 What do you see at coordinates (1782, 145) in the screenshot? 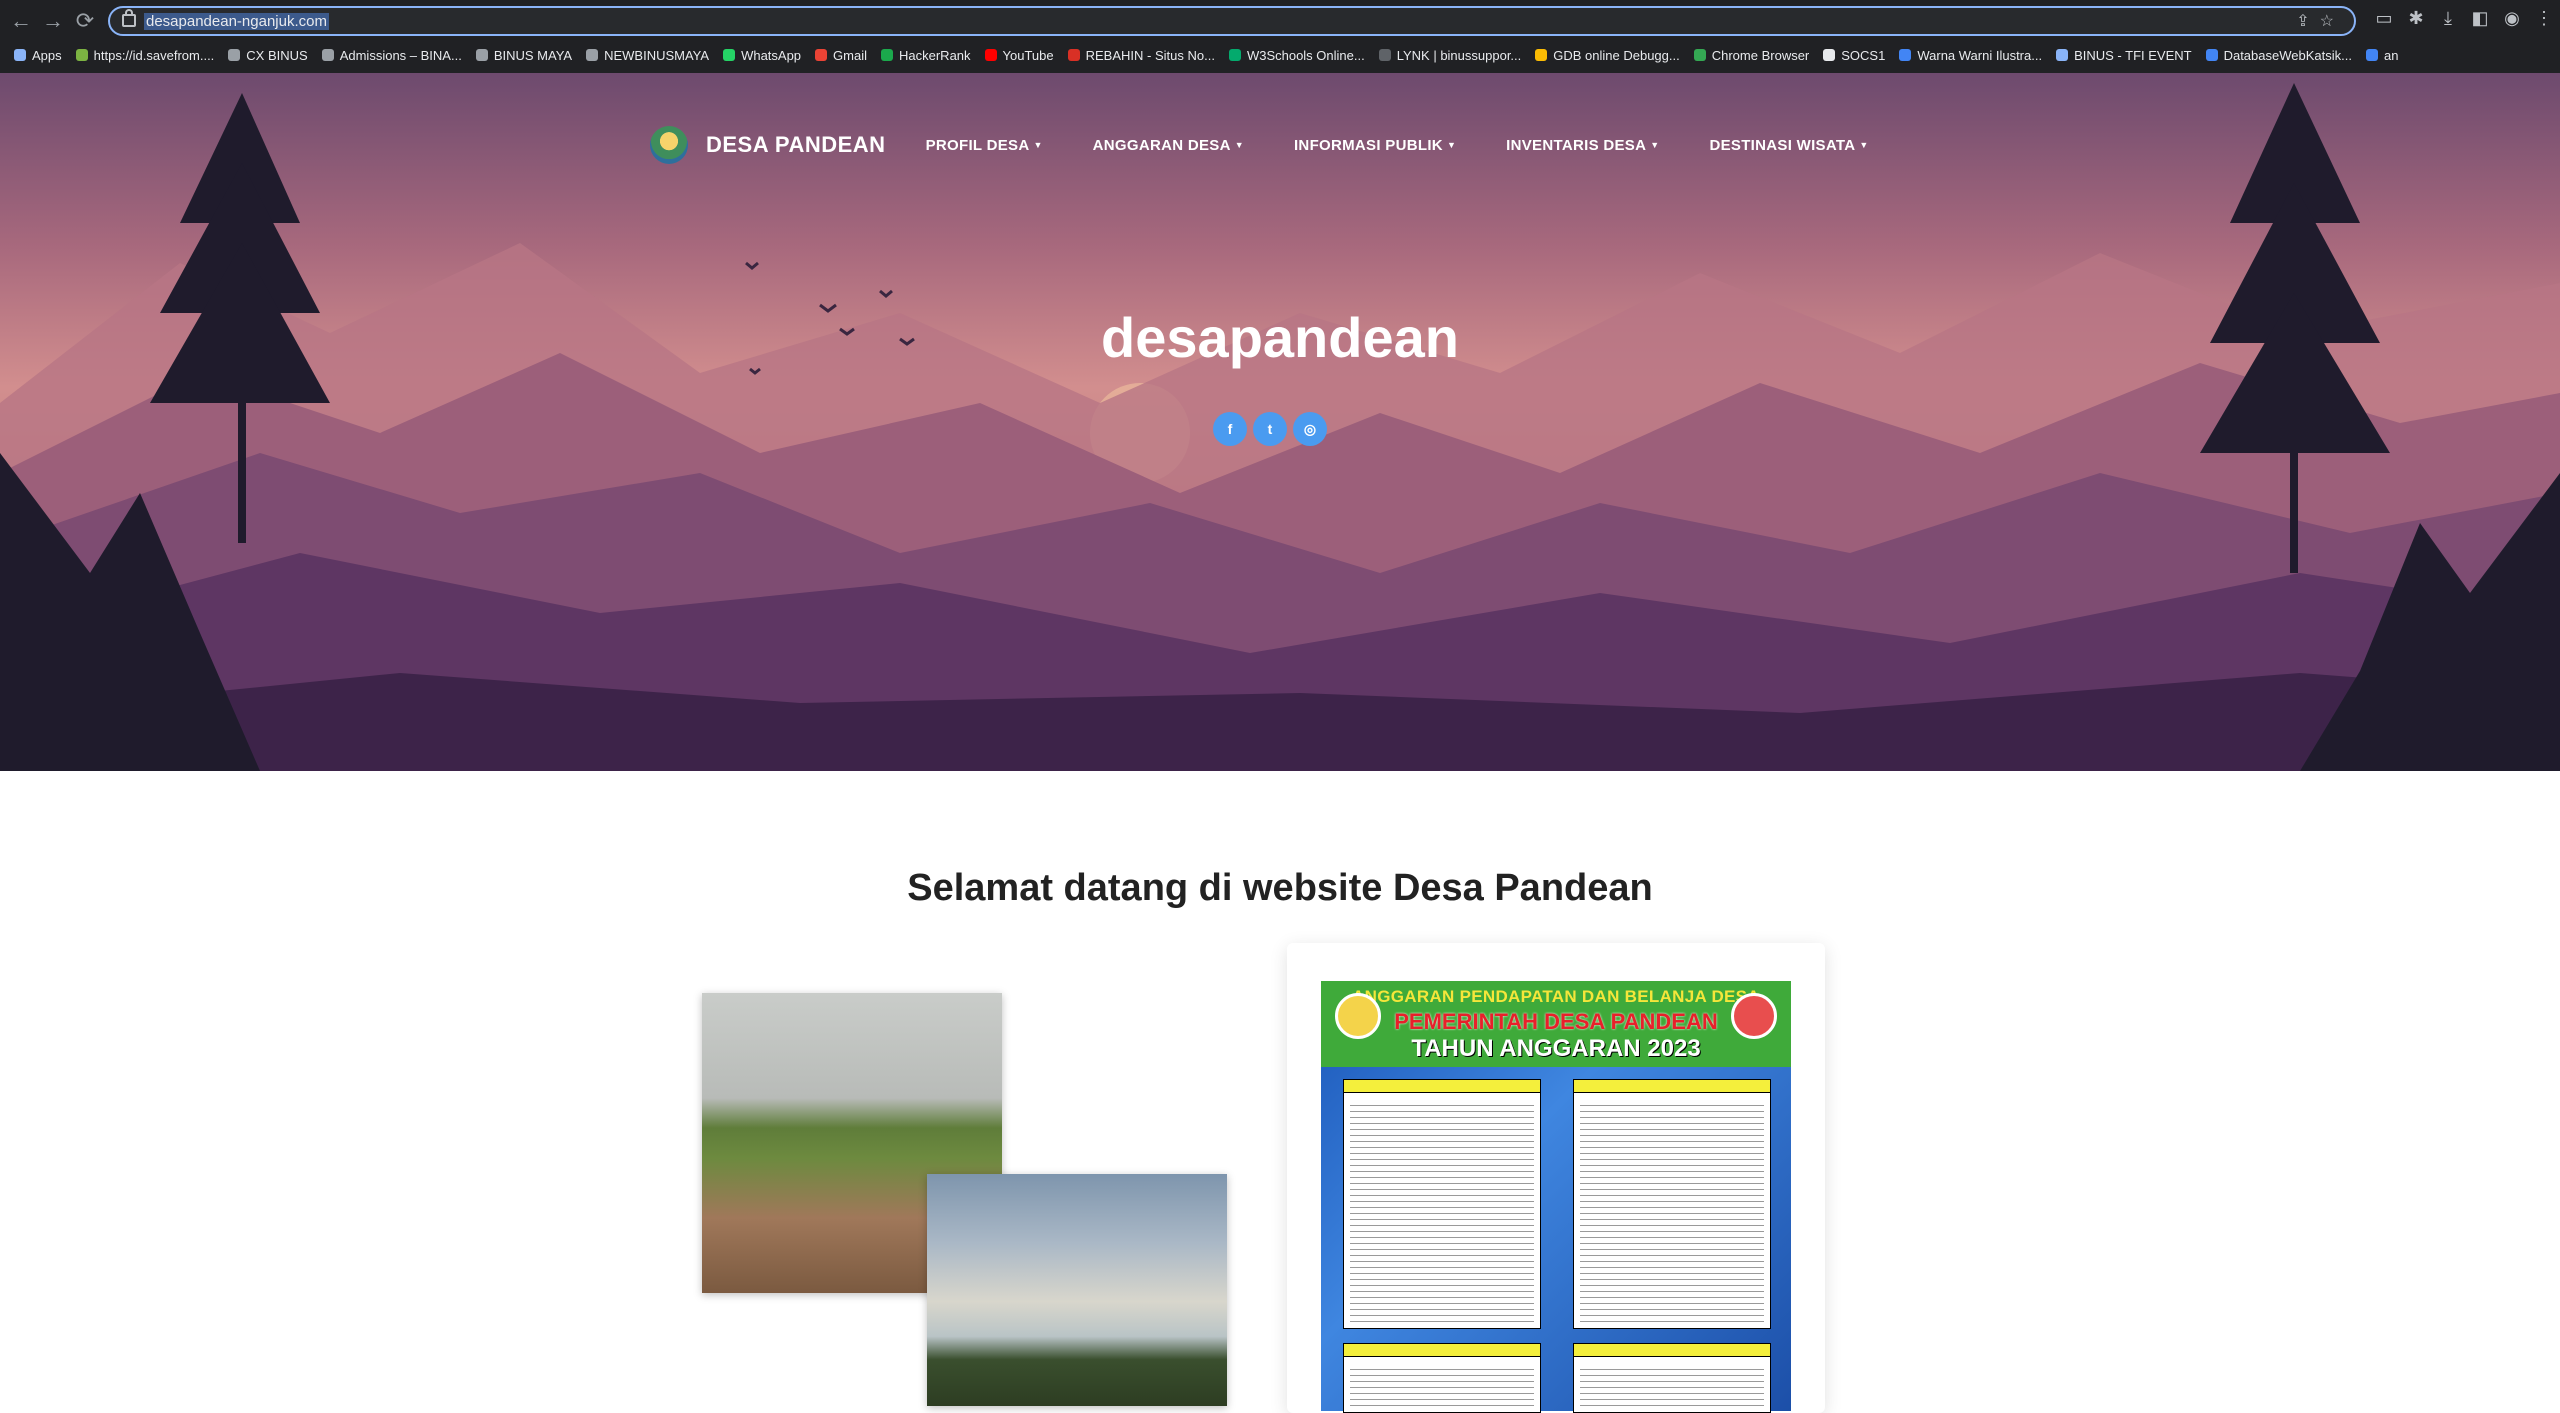
I see `menu-label: DESTINASI WISATA` at bounding box center [1782, 145].